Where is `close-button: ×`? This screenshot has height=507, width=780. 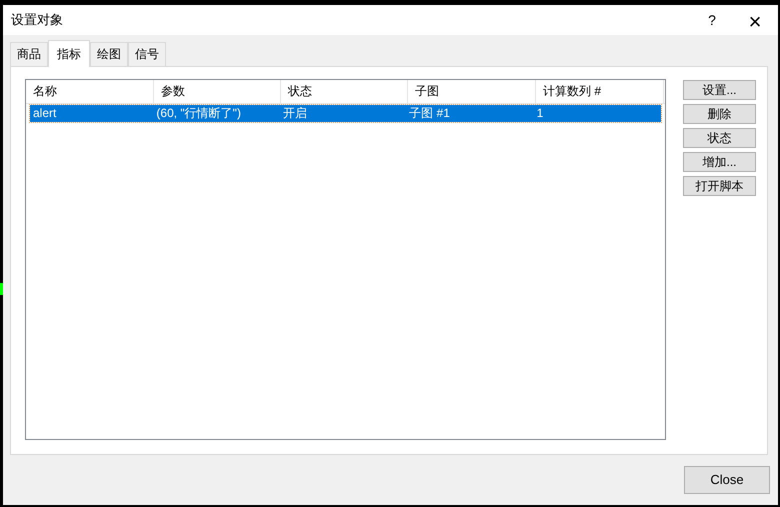
close-button: × is located at coordinates (755, 20).